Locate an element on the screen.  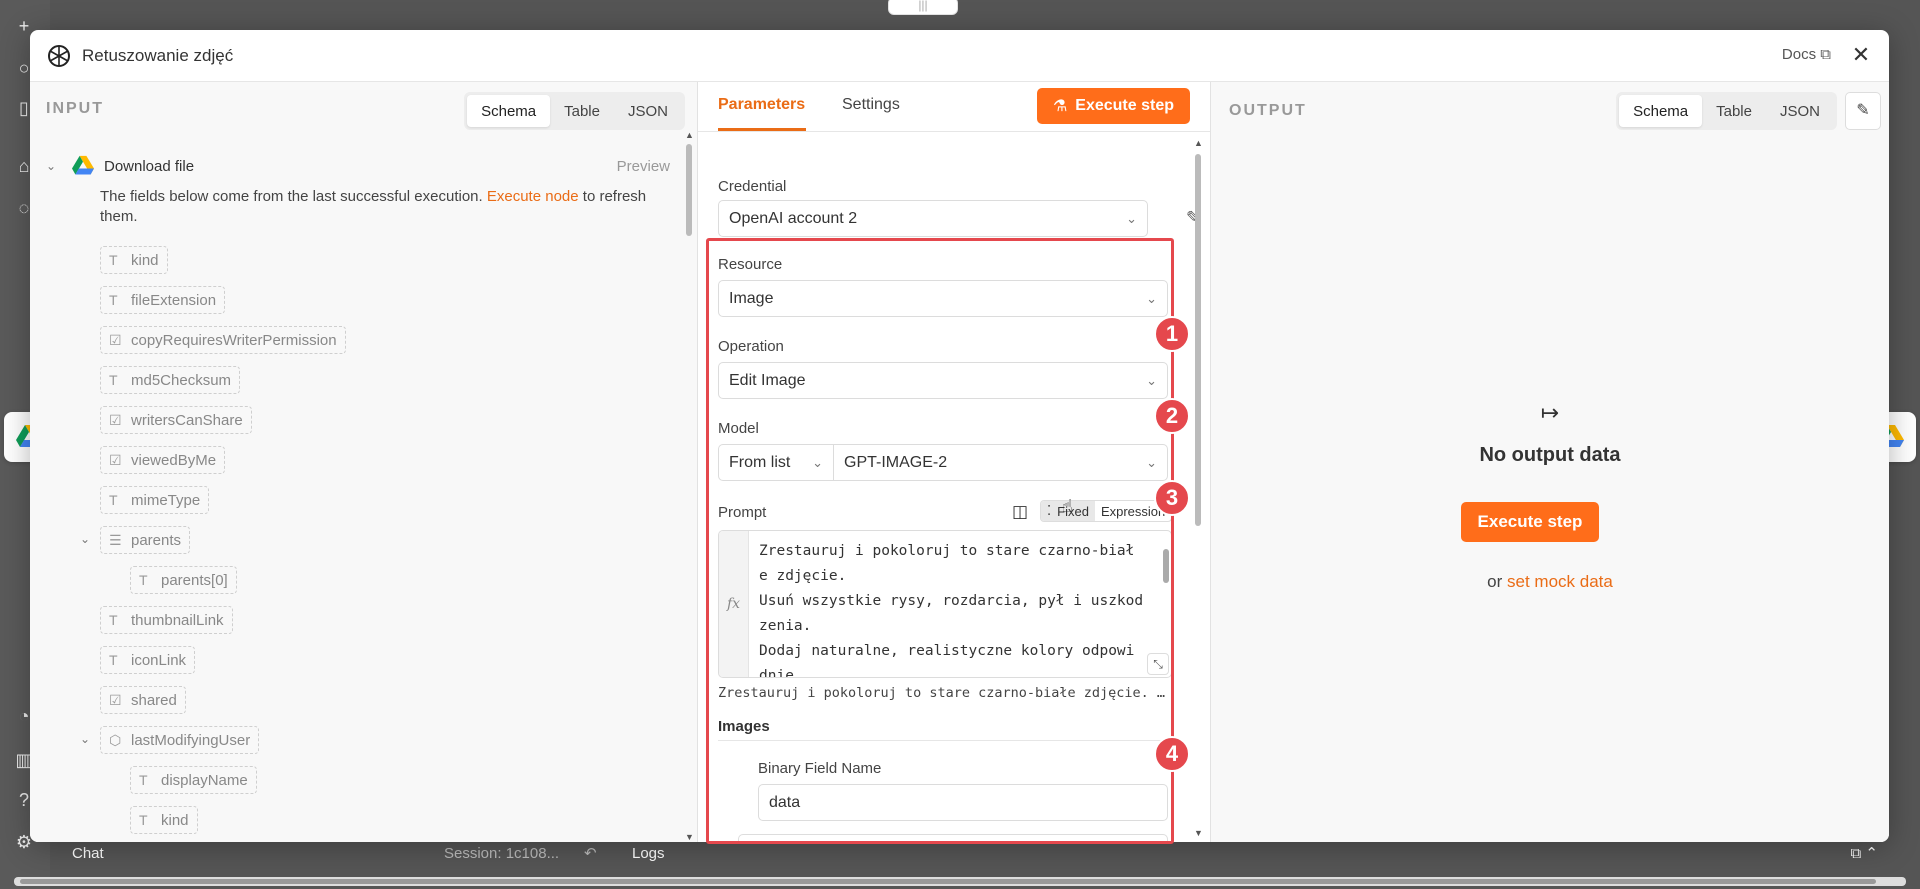
mock-data-line: or set mock data is located at coordinates (1550, 581).